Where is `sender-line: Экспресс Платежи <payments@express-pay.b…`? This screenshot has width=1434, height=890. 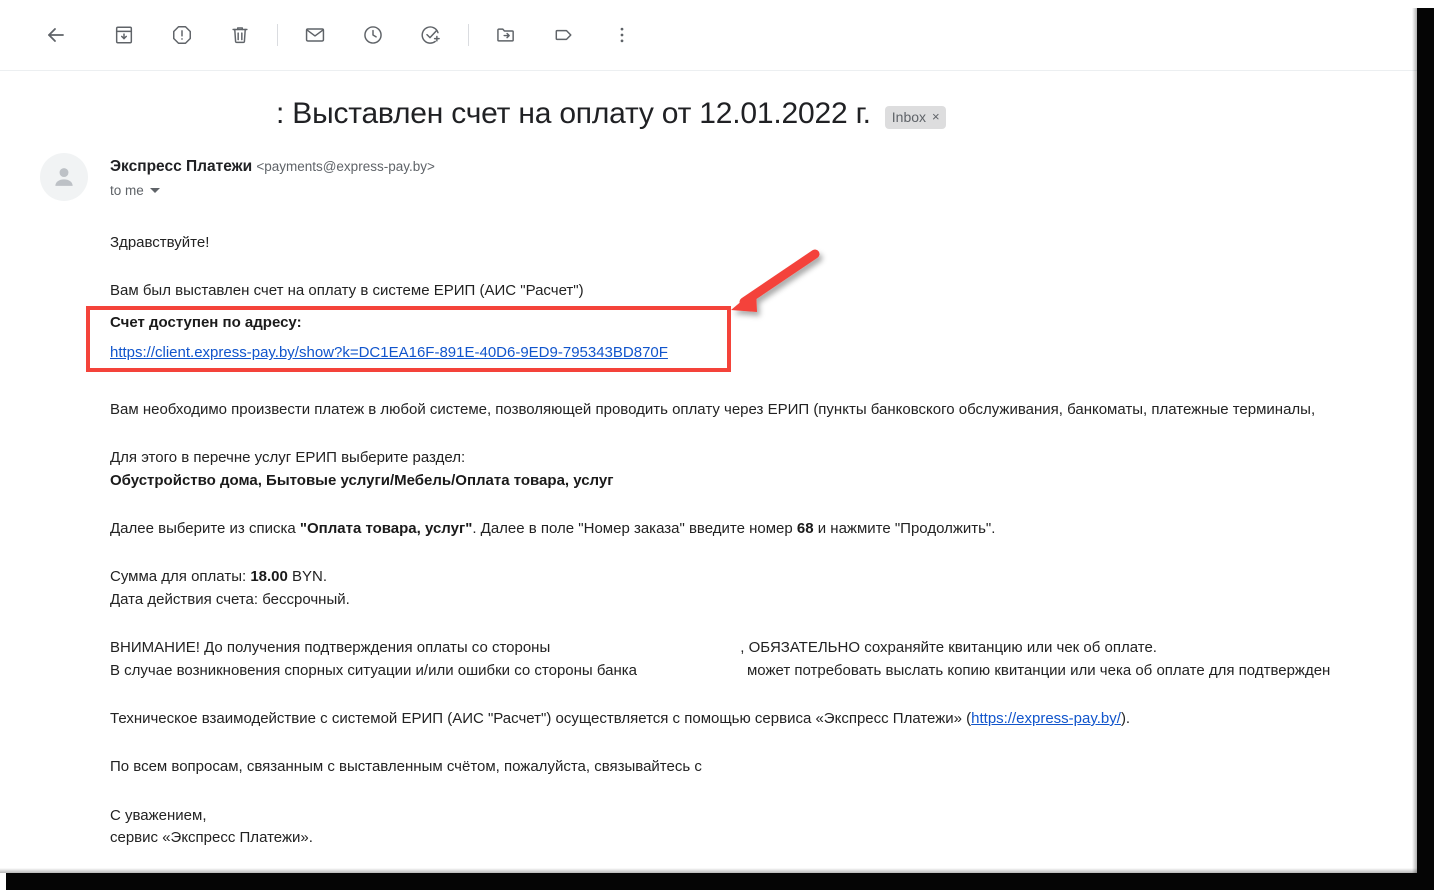 sender-line: Экспресс Платежи <payments@express-pay.b… is located at coordinates (272, 167).